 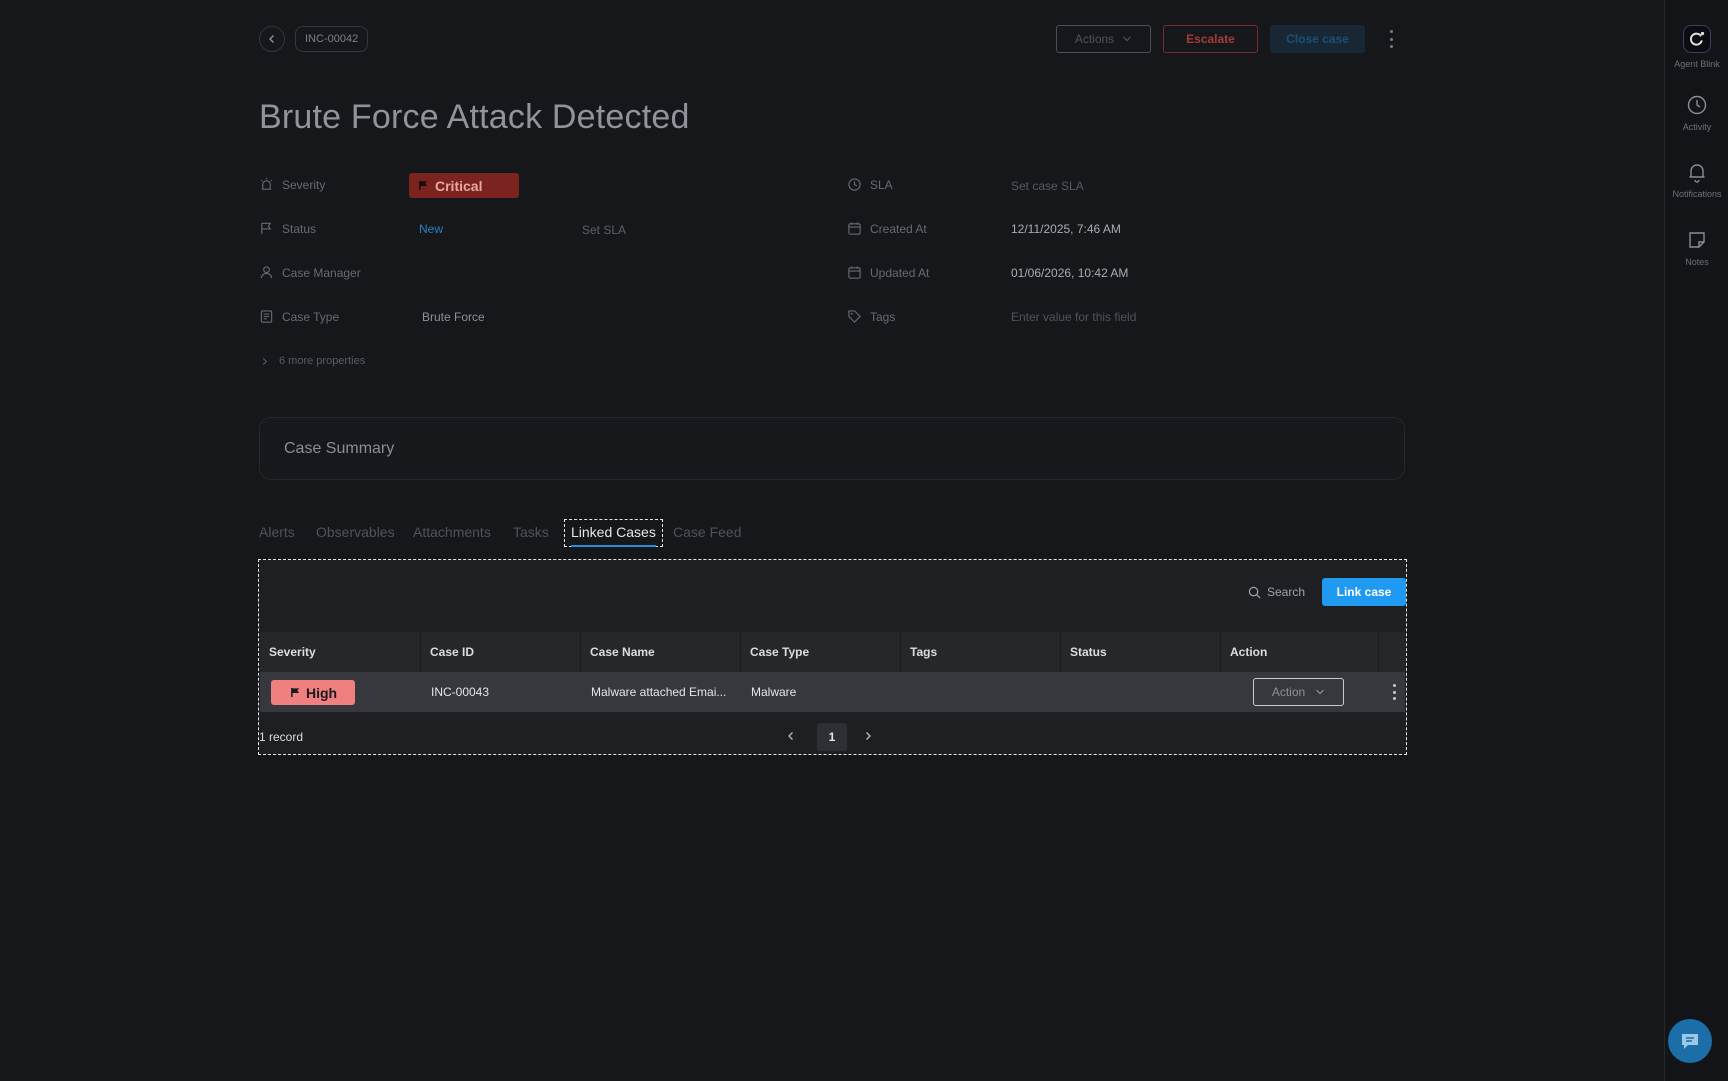 What do you see at coordinates (332, 39) in the screenshot?
I see `case-id-chip: INC-00042` at bounding box center [332, 39].